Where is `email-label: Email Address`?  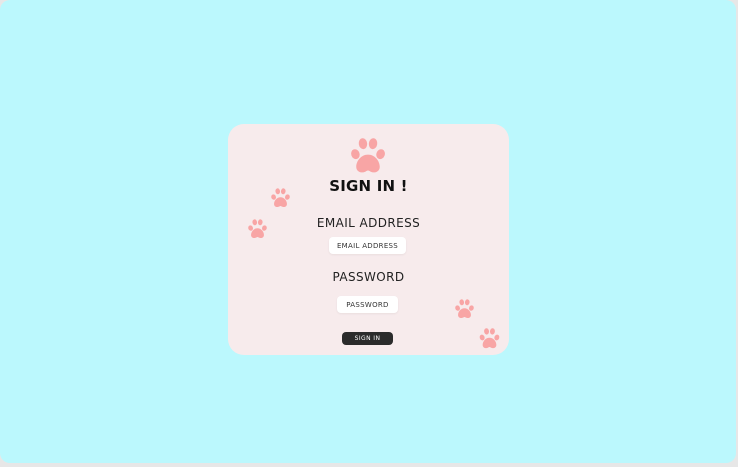
email-label: Email Address is located at coordinates (368, 223).